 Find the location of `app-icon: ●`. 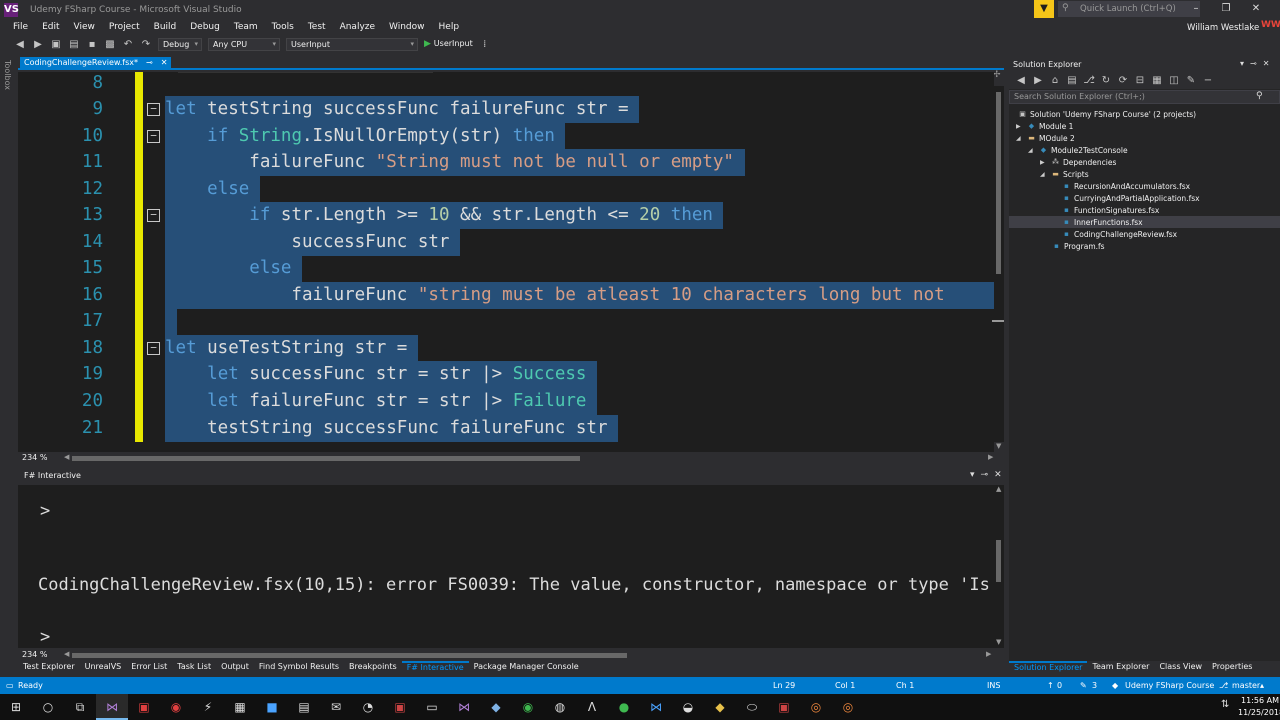

app-icon: ● is located at coordinates (624, 707).